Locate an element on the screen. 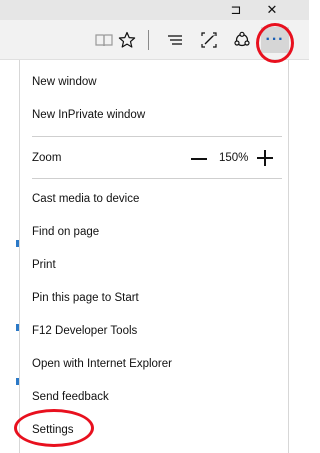 The width and height of the screenshot is (320, 453). close-button: ✕ is located at coordinates (272, 10).